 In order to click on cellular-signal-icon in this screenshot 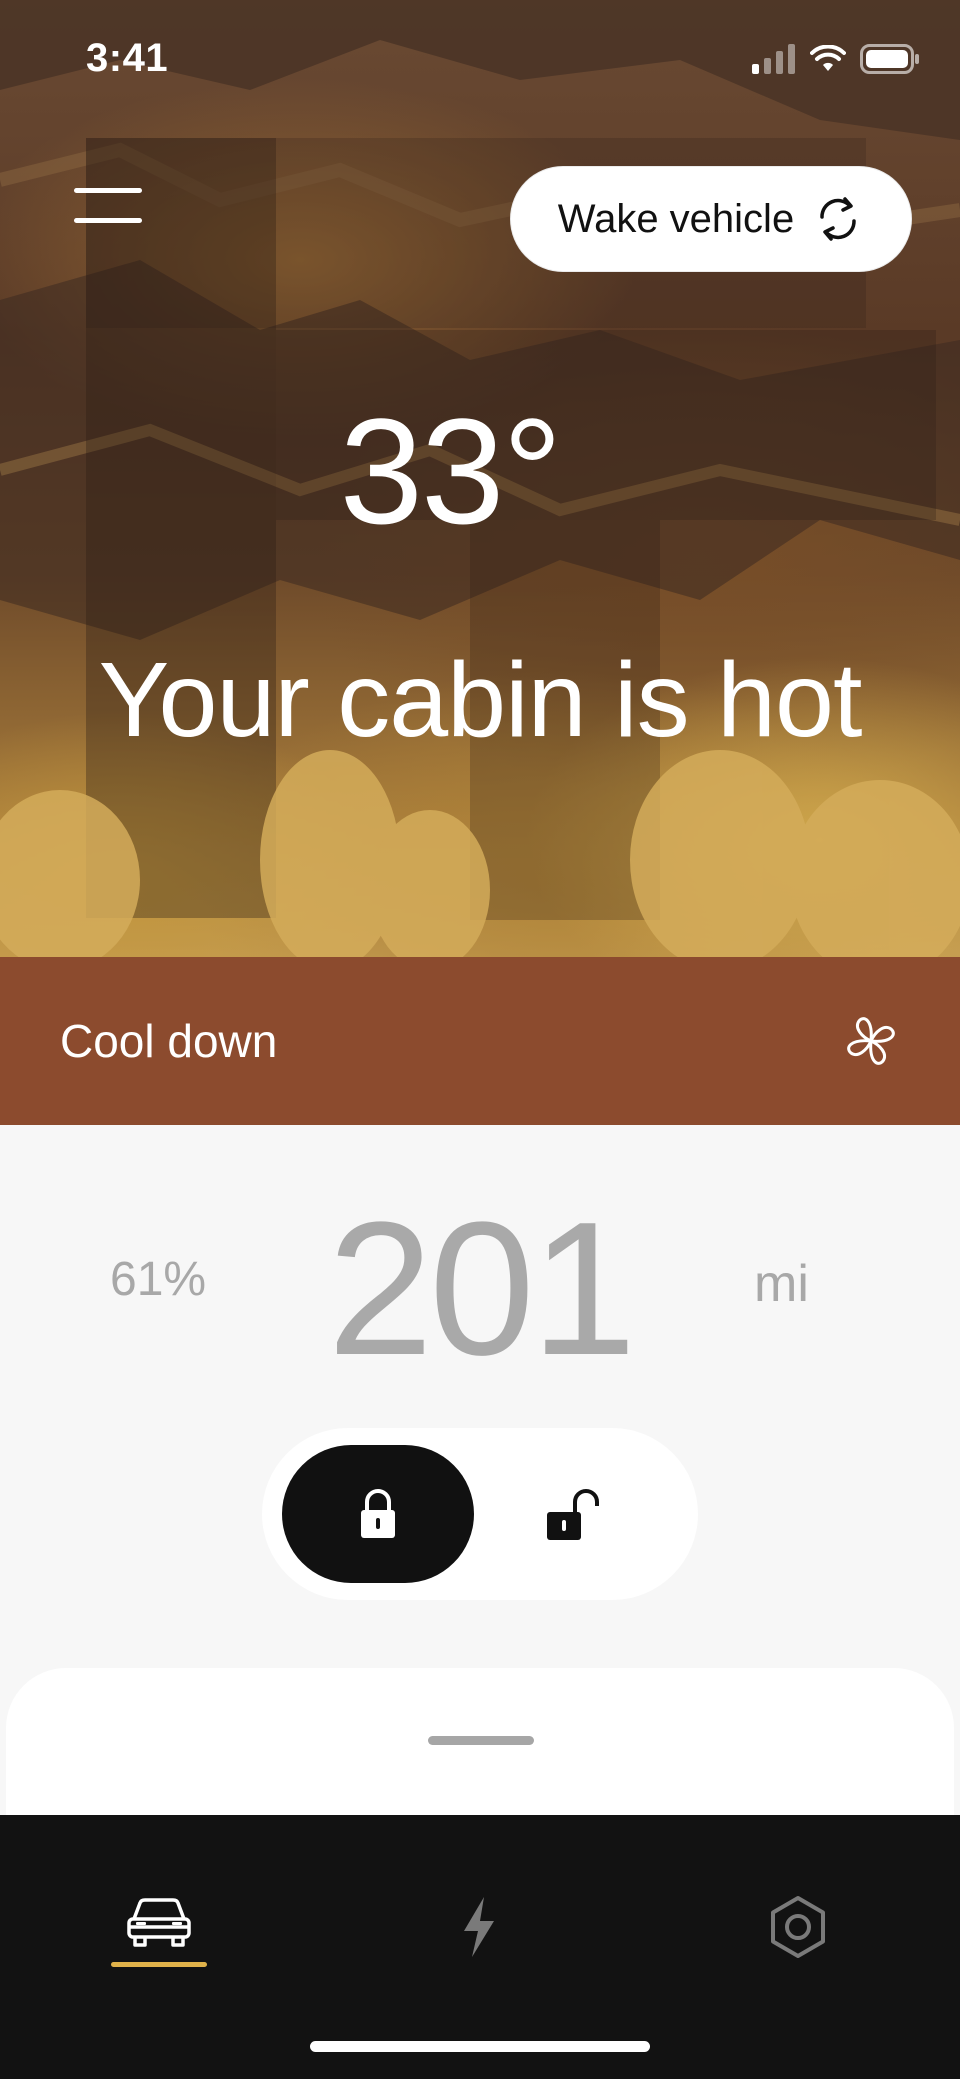, I will do `click(773, 59)`.